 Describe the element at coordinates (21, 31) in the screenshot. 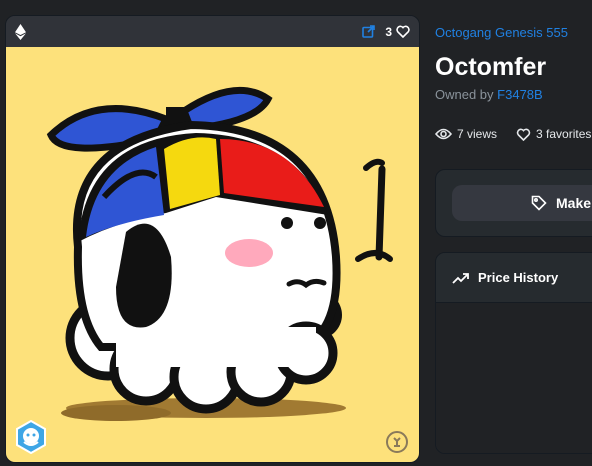

I see `ethereum-icon` at that location.